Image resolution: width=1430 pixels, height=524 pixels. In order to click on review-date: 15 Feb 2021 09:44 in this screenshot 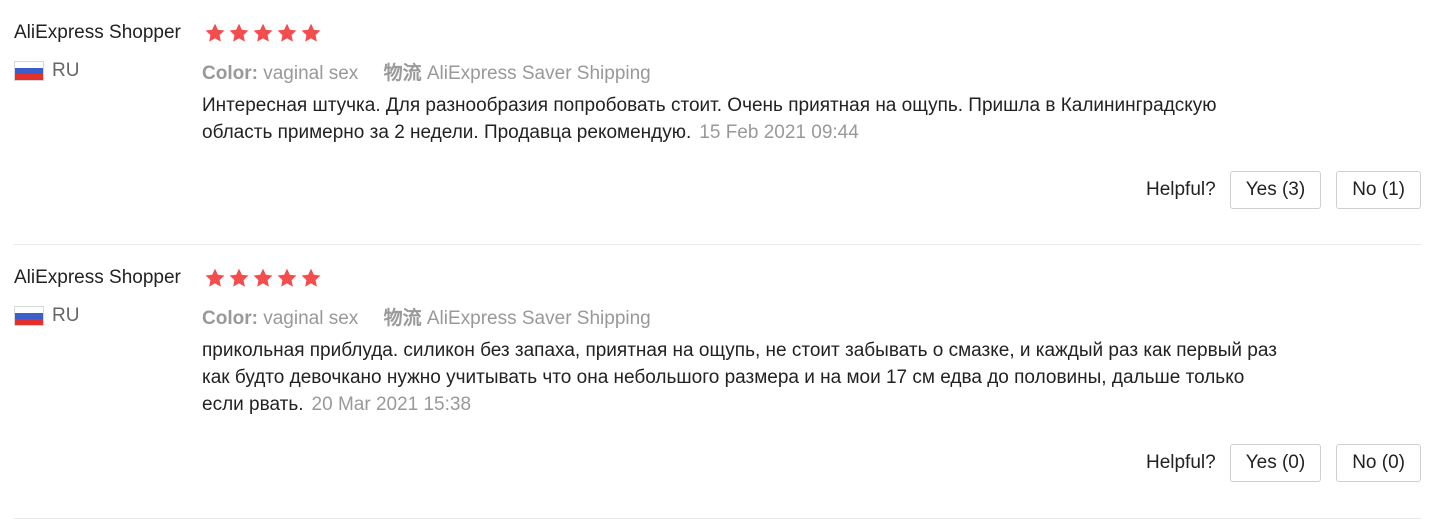, I will do `click(779, 132)`.